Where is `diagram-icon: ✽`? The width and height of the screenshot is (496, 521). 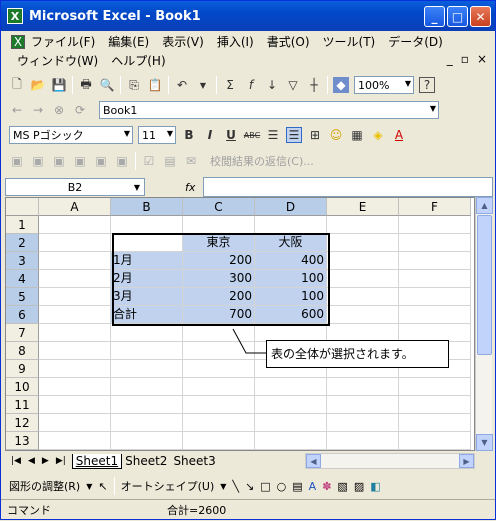 diagram-icon: ✽ is located at coordinates (326, 486).